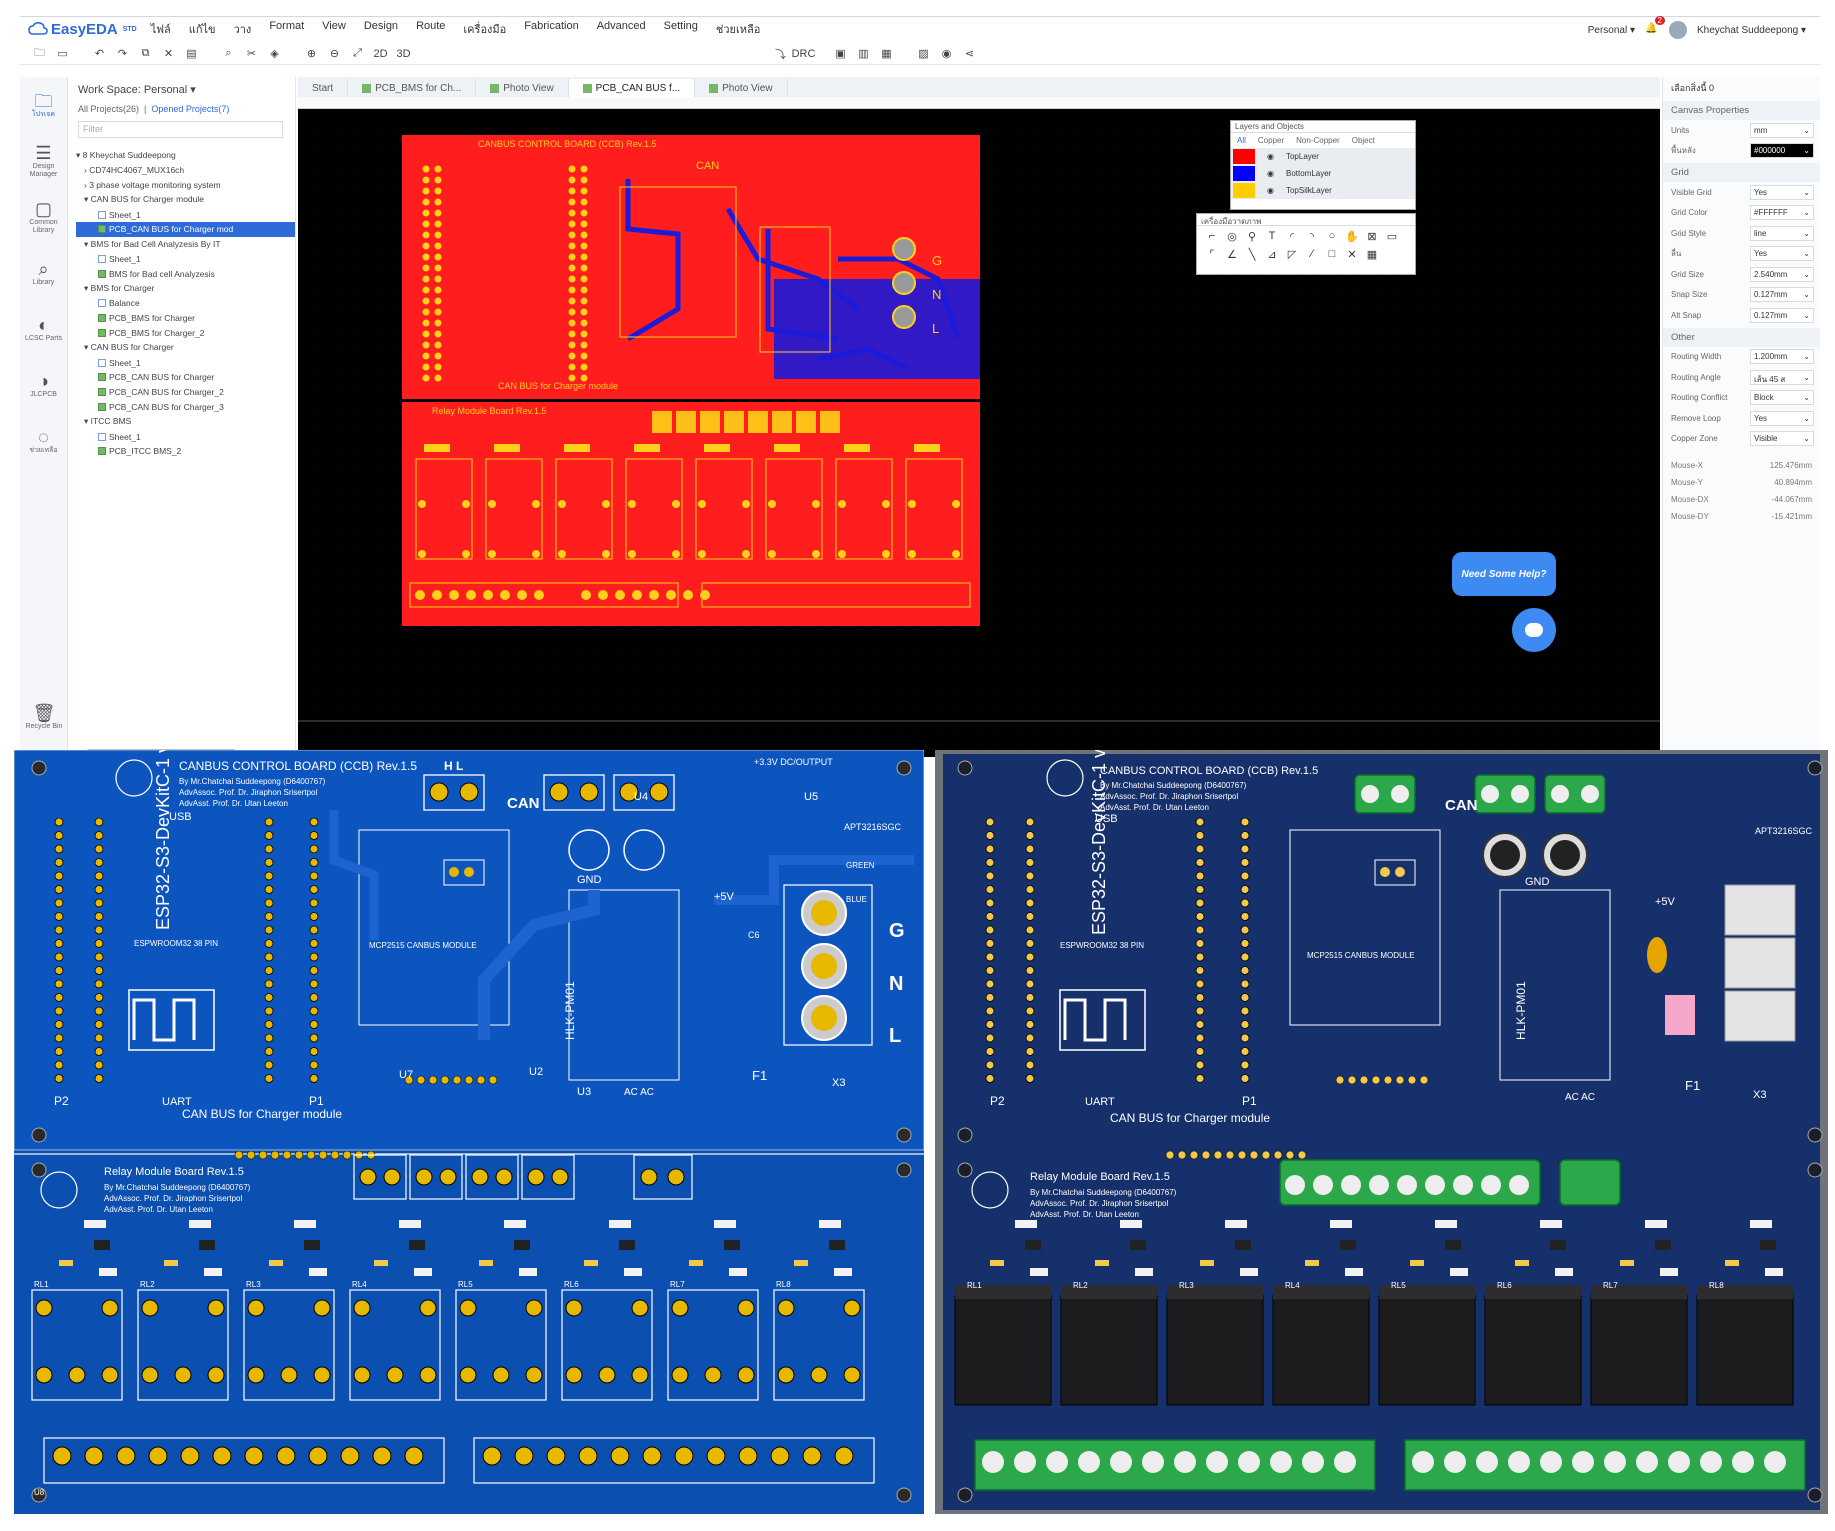 This screenshot has width=1835, height=1531. I want to click on nav-jlcpcb: ◑ JLCPCB, so click(43, 385).